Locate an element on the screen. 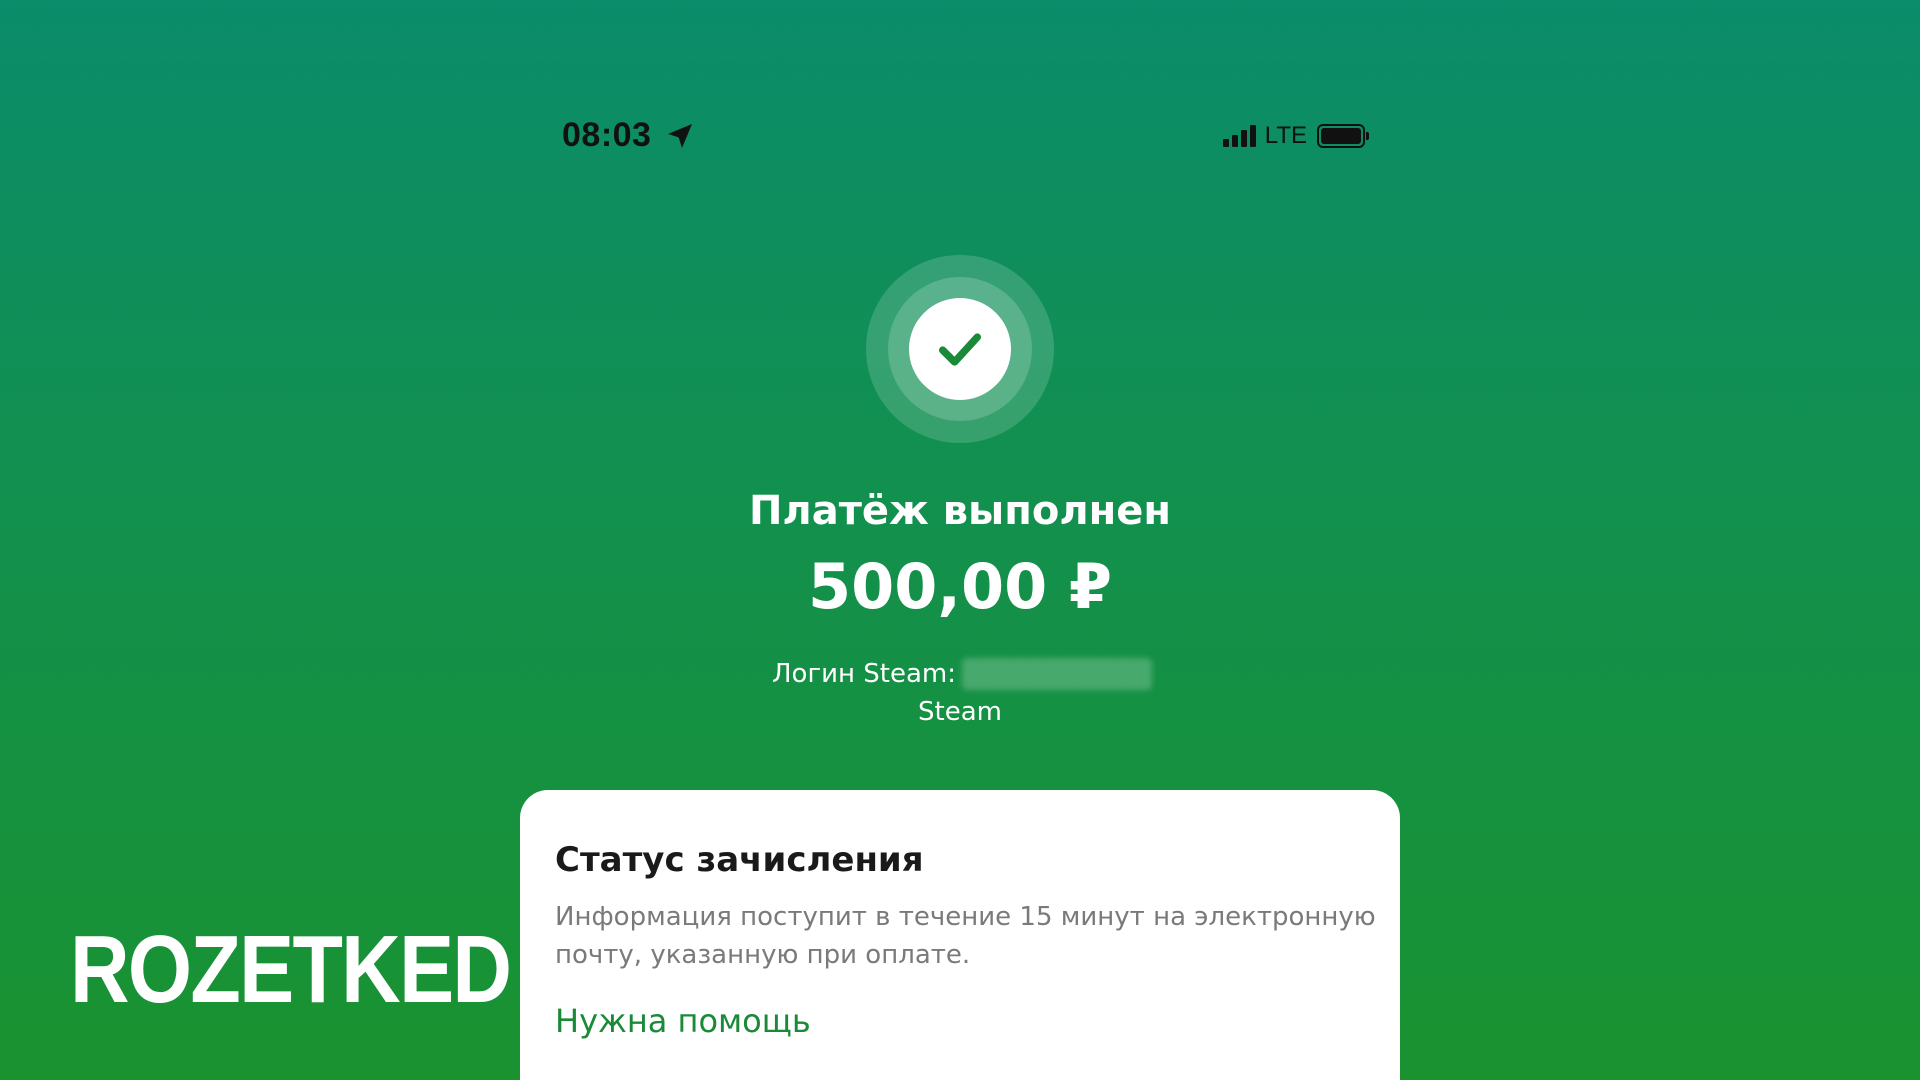 The width and height of the screenshot is (1920, 1080). checkmark-icon is located at coordinates (960, 349).